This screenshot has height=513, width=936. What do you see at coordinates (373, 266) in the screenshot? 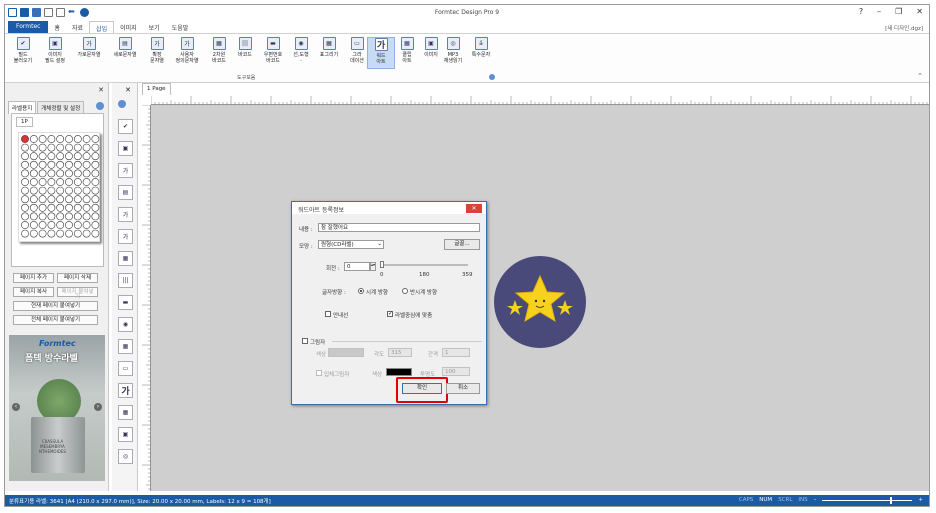
I see `rotation-spinner: ▴▾` at bounding box center [373, 266].